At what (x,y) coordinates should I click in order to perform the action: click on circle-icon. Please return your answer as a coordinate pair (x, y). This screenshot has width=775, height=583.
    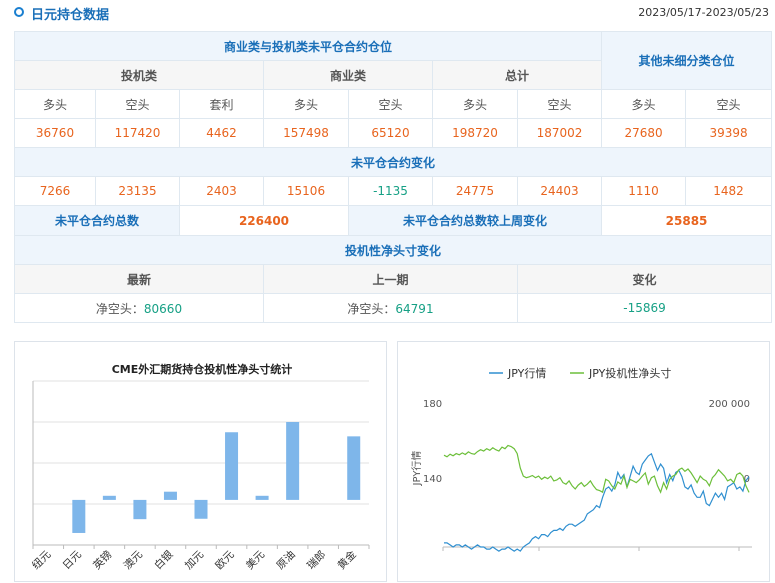
    Looking at the image, I should click on (19, 12).